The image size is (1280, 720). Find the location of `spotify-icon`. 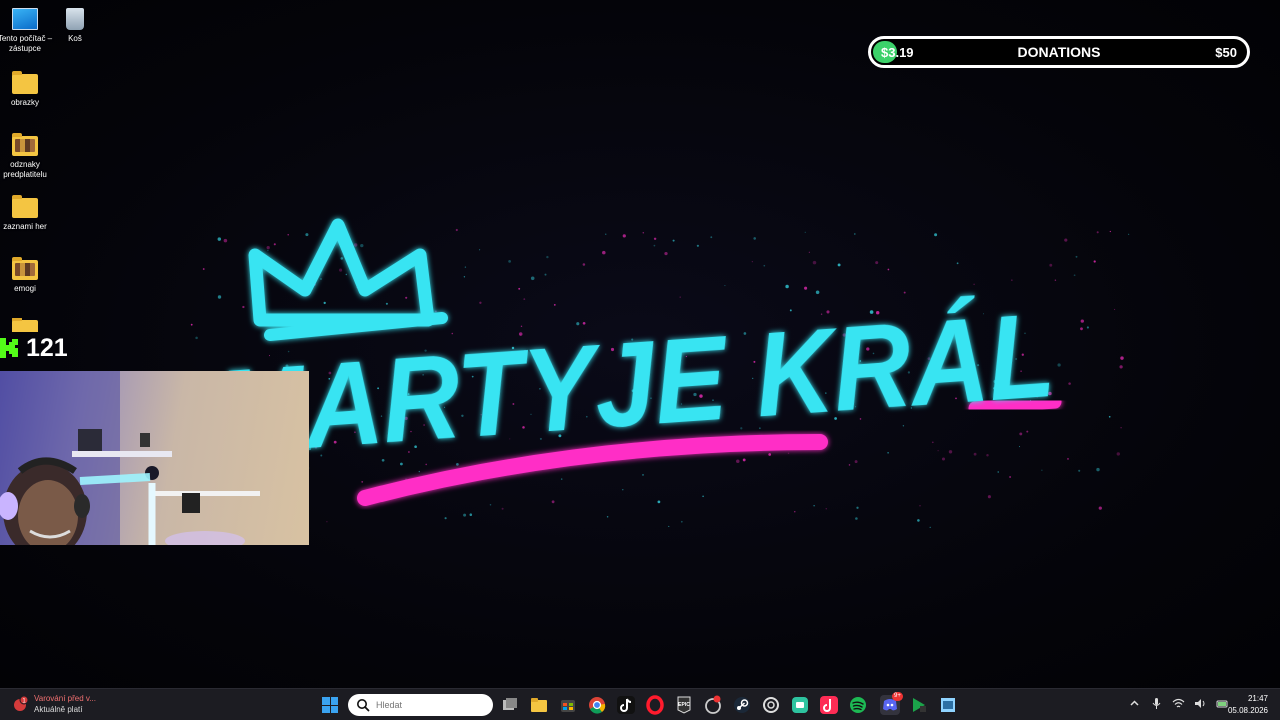

spotify-icon is located at coordinates (858, 705).